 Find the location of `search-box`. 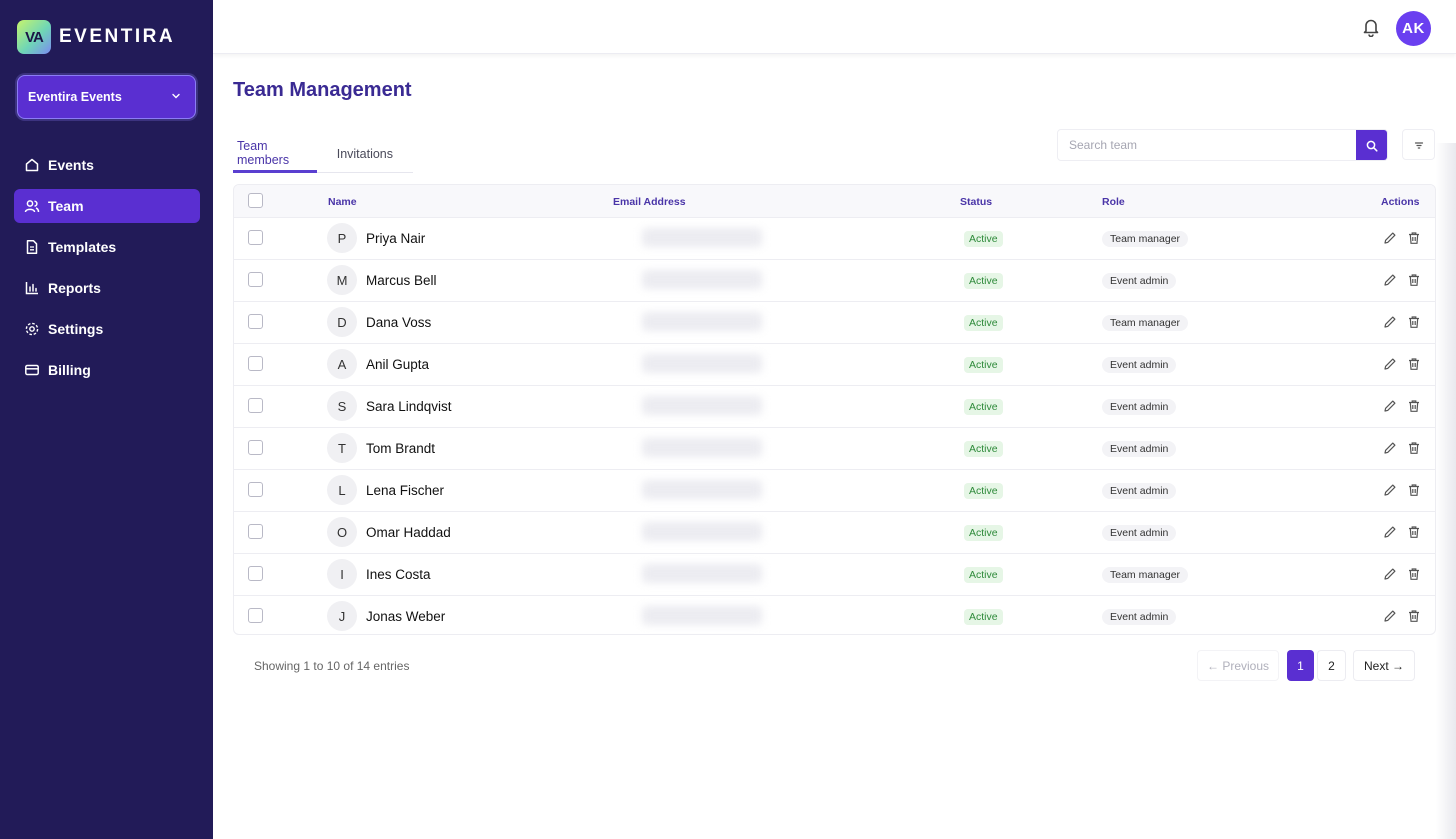

search-box is located at coordinates (1222, 145).